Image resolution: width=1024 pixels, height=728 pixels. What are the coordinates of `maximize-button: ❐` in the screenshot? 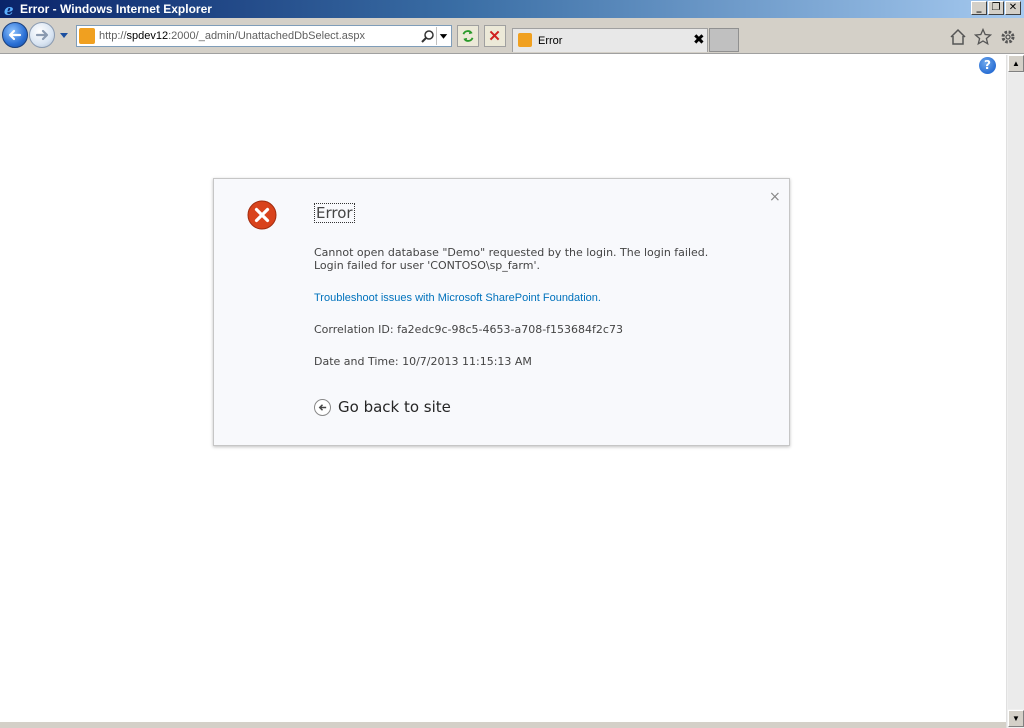 It's located at (996, 8).